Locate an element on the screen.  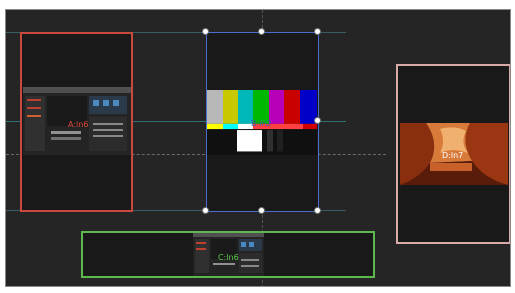
resize-handle-middle-right is located at coordinates (317, 120).